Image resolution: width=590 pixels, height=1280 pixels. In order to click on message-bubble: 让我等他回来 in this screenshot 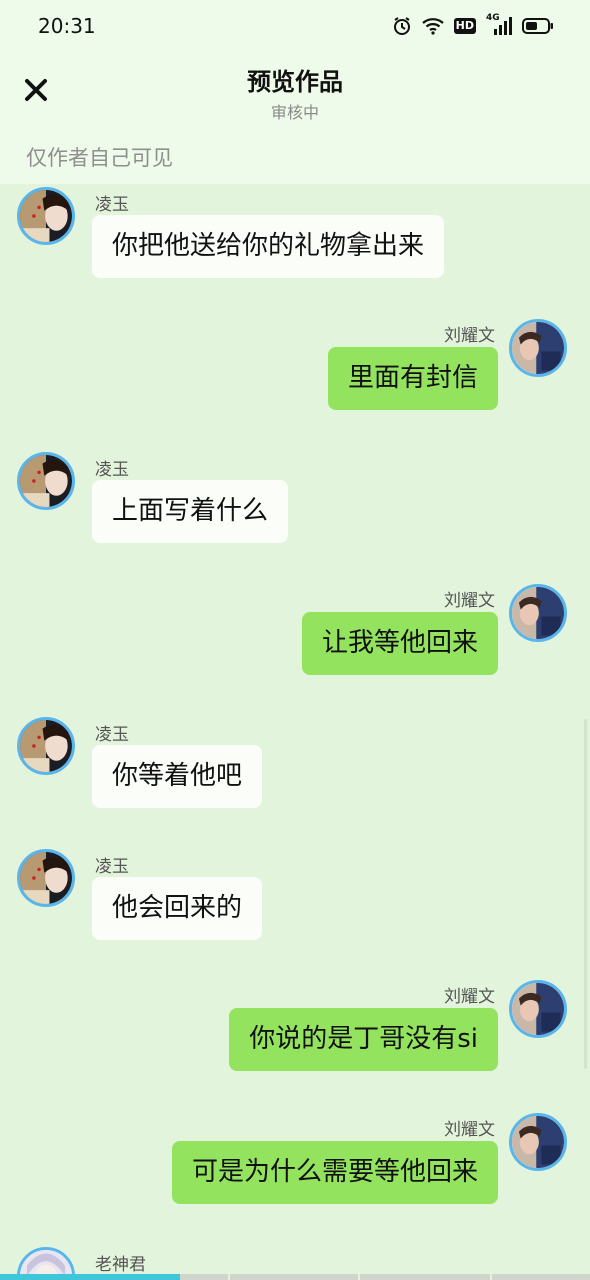, I will do `click(399, 643)`.